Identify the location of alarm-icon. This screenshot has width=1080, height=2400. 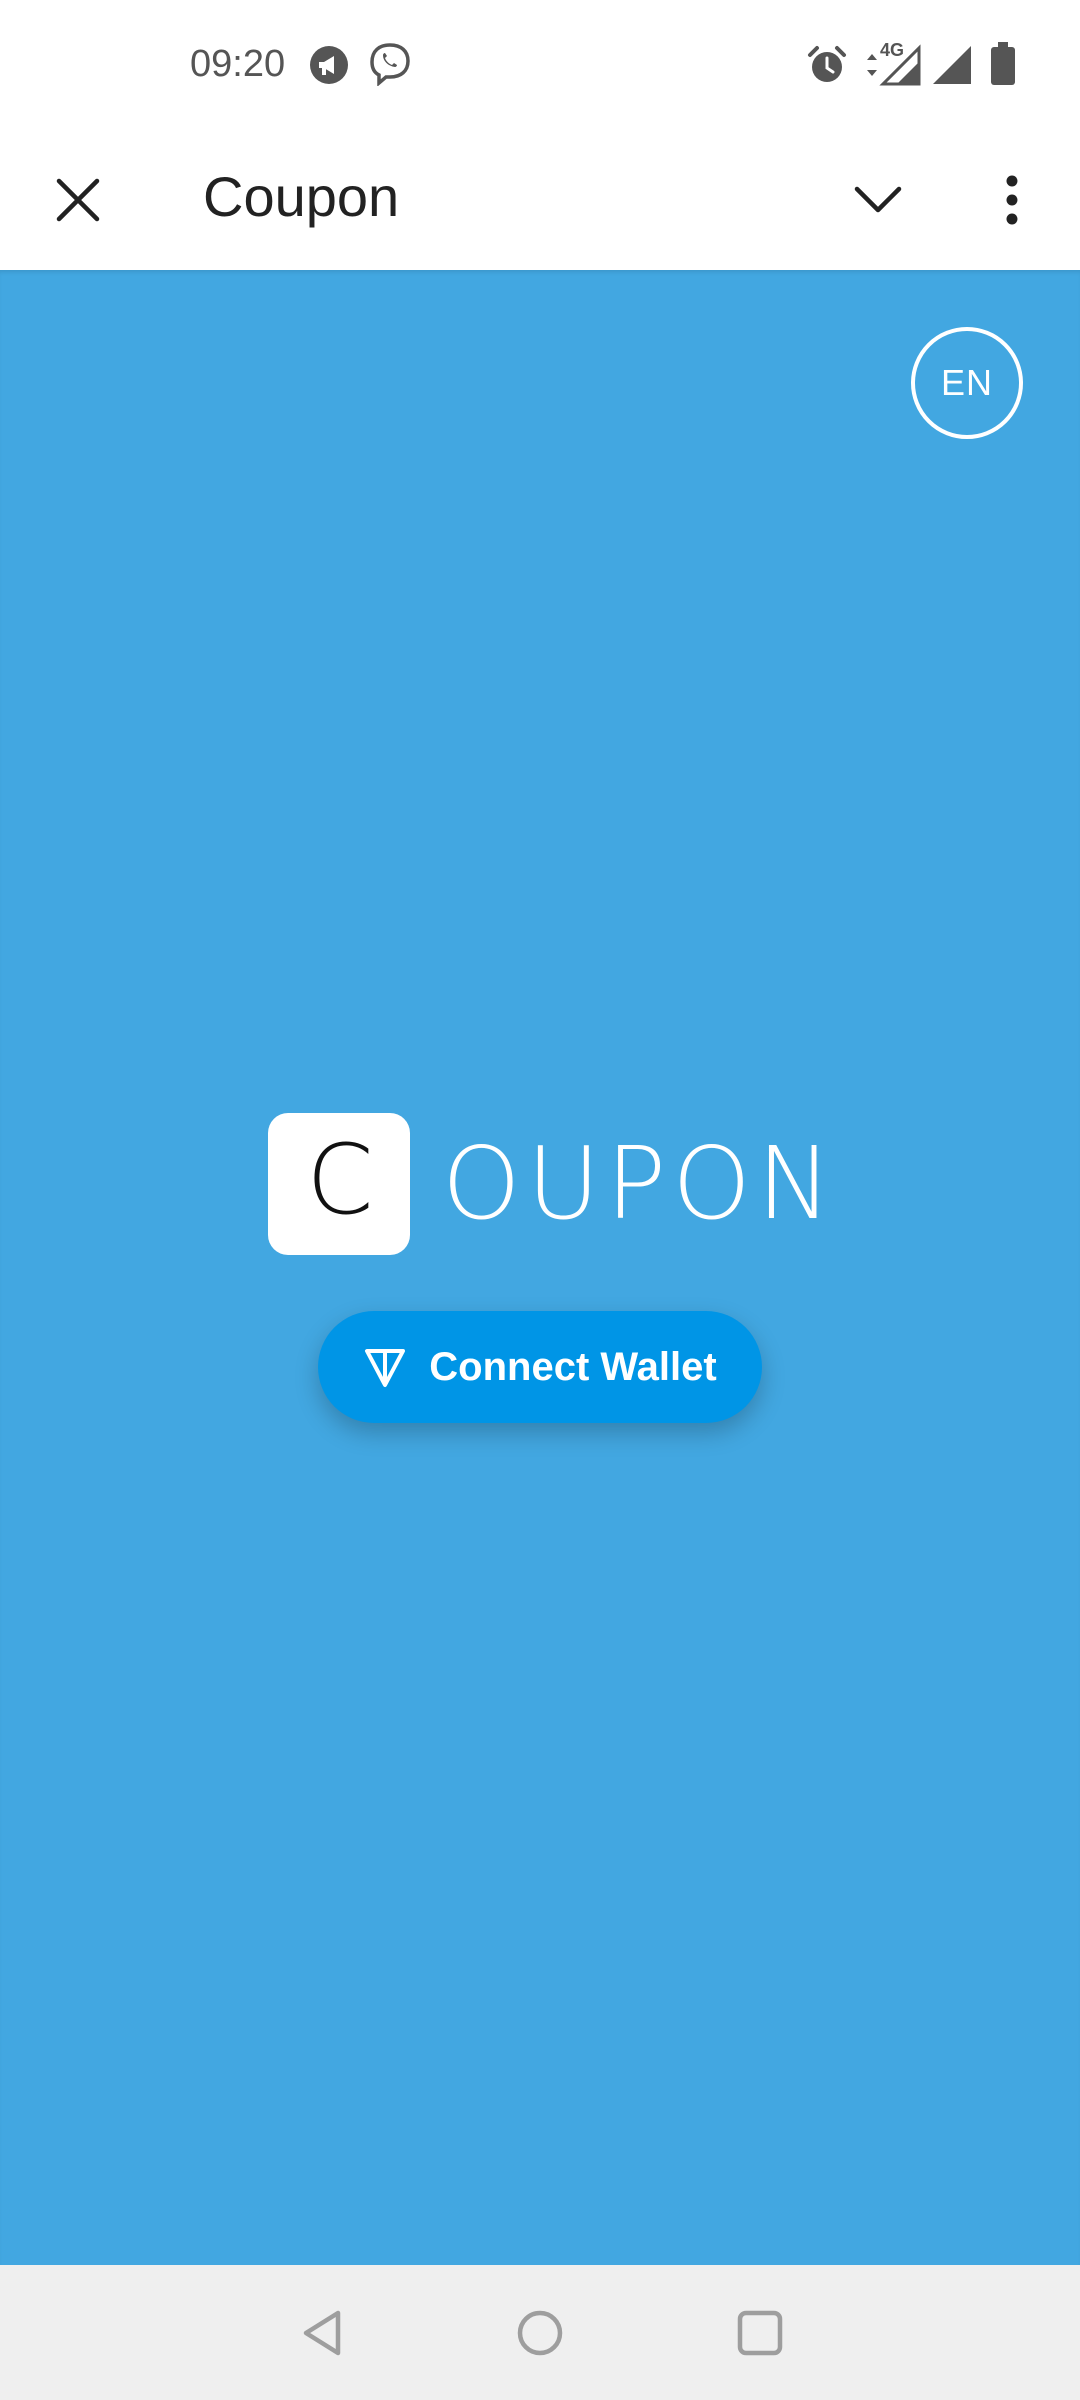
(827, 64).